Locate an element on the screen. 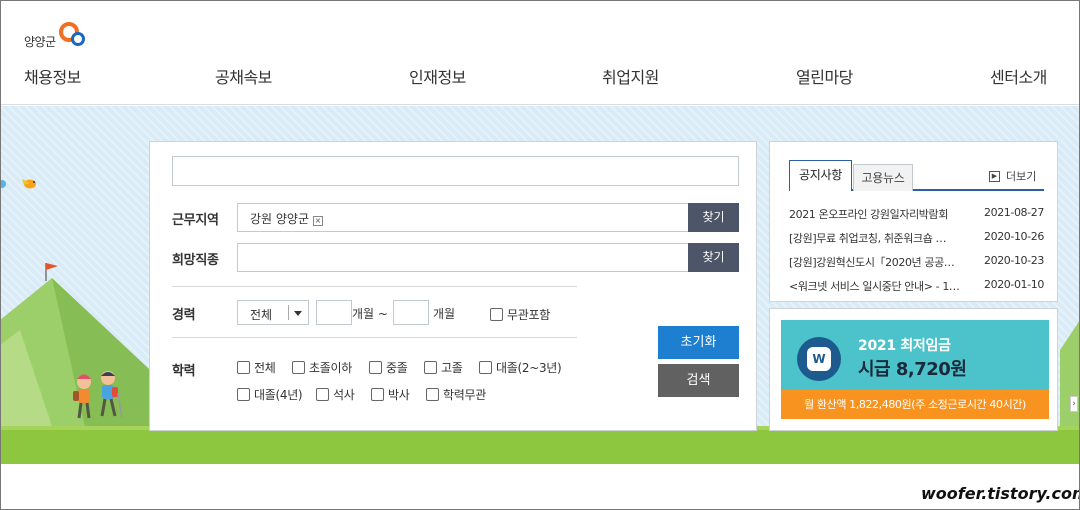  edu-option-master: 석사 is located at coordinates (335, 394).